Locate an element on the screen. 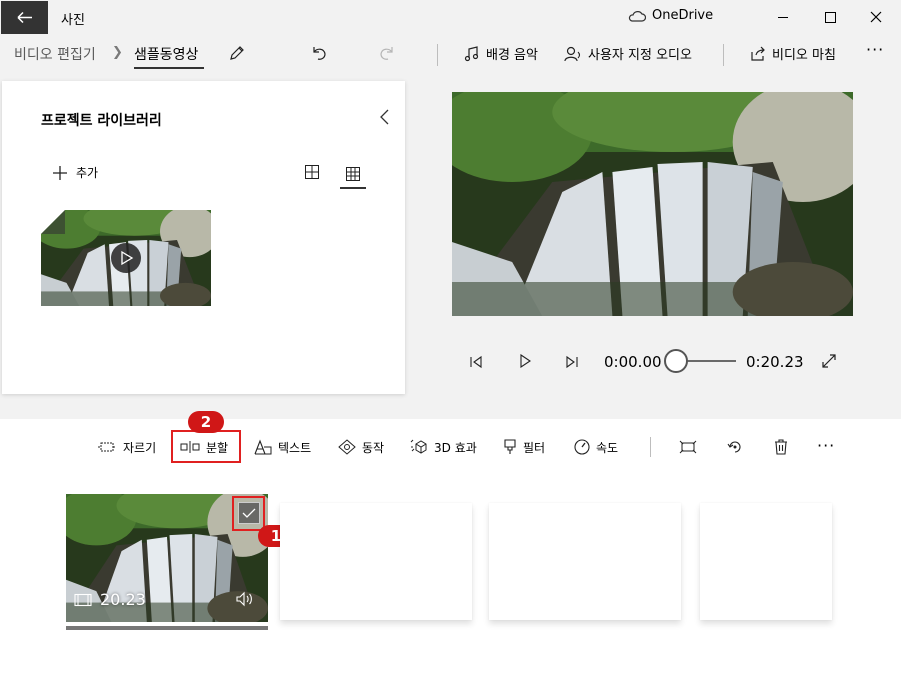 This screenshot has width=901, height=676. crop-resize-button is located at coordinates (688, 447).